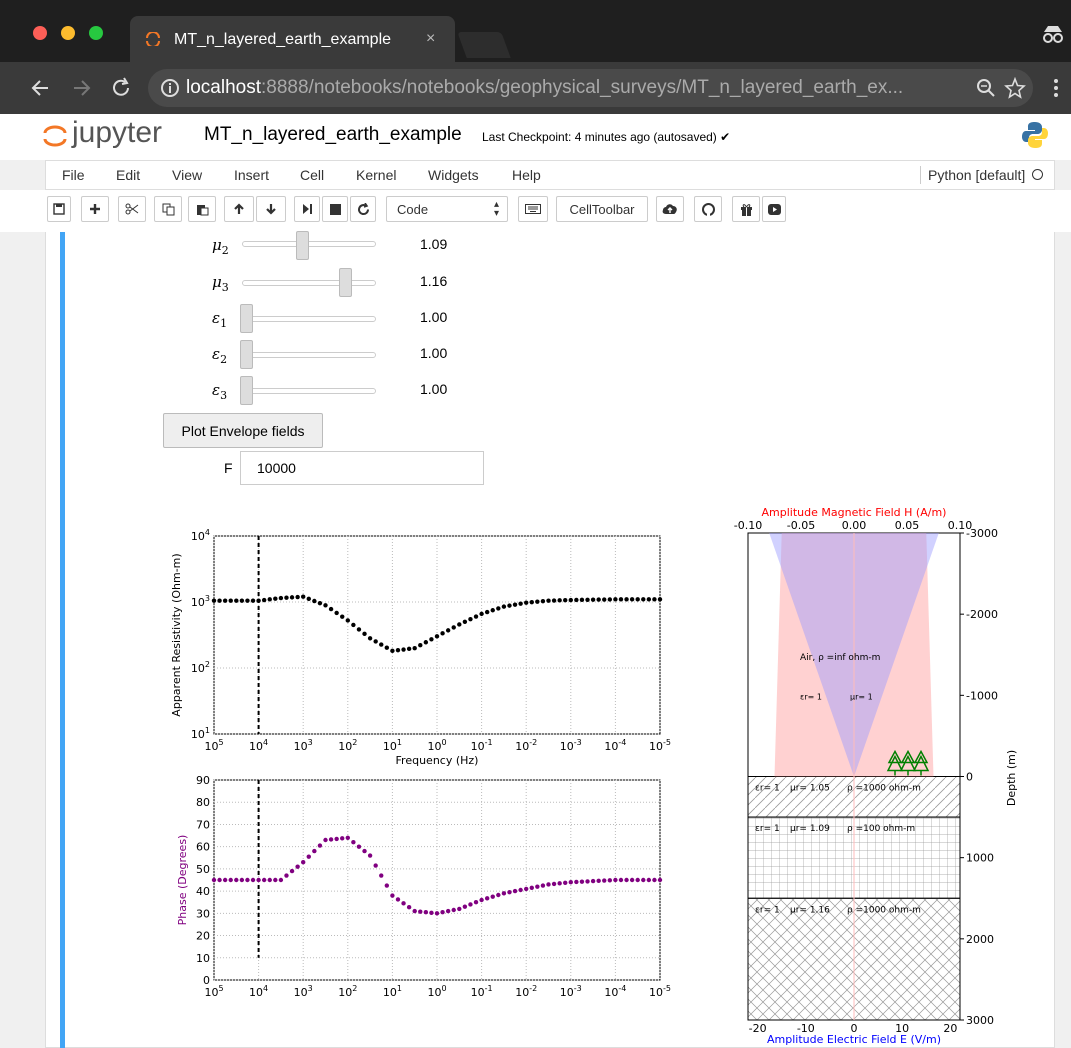 The width and height of the screenshot is (1071, 1048). What do you see at coordinates (884, 910) in the screenshot?
I see `layer-rho-label: ρ =1000 ohm-m` at bounding box center [884, 910].